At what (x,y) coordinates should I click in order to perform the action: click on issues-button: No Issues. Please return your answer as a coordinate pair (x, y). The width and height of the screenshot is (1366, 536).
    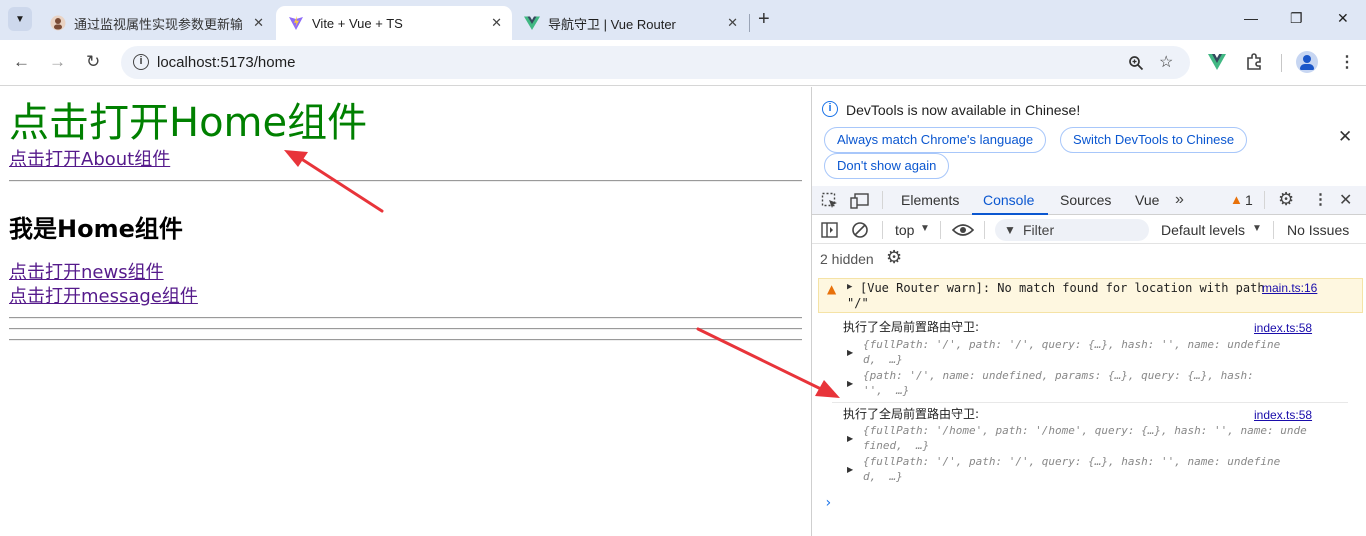
    Looking at the image, I should click on (1318, 230).